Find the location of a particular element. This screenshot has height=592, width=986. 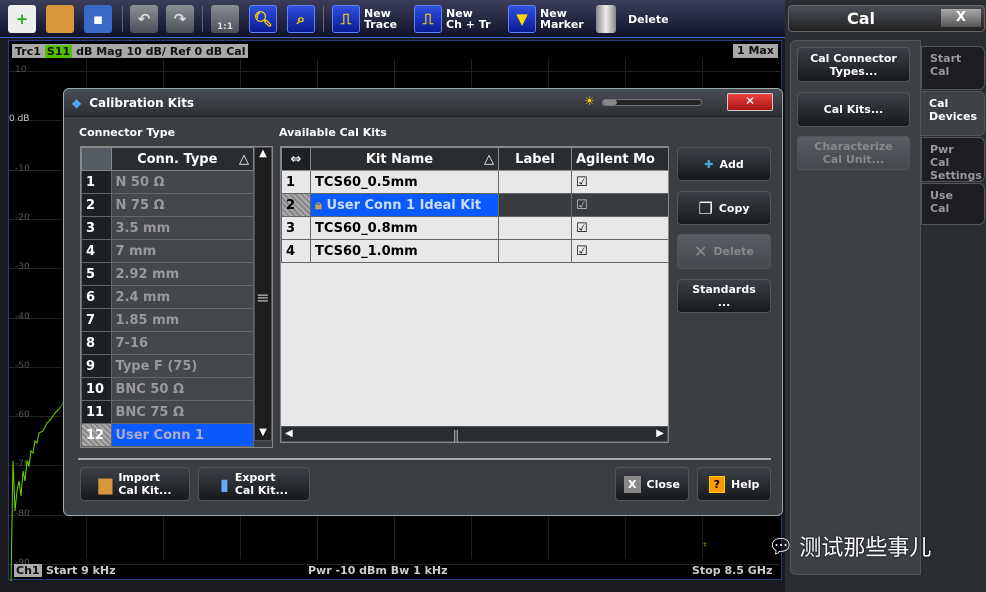

kit-row: 3 TCS60_0.8mm ☑ is located at coordinates (474, 228).